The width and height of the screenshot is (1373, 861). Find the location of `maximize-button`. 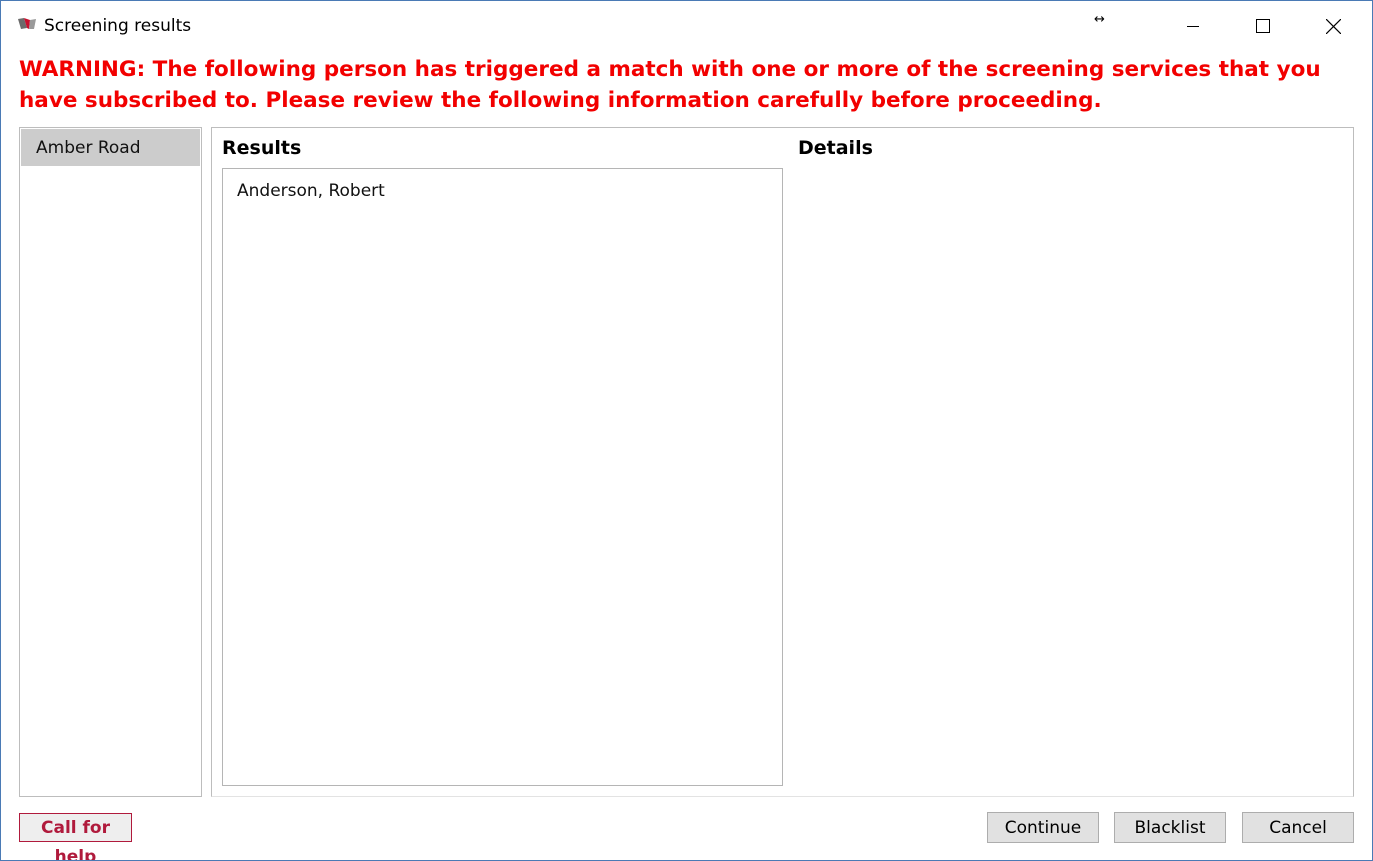

maximize-button is located at coordinates (1263, 26).